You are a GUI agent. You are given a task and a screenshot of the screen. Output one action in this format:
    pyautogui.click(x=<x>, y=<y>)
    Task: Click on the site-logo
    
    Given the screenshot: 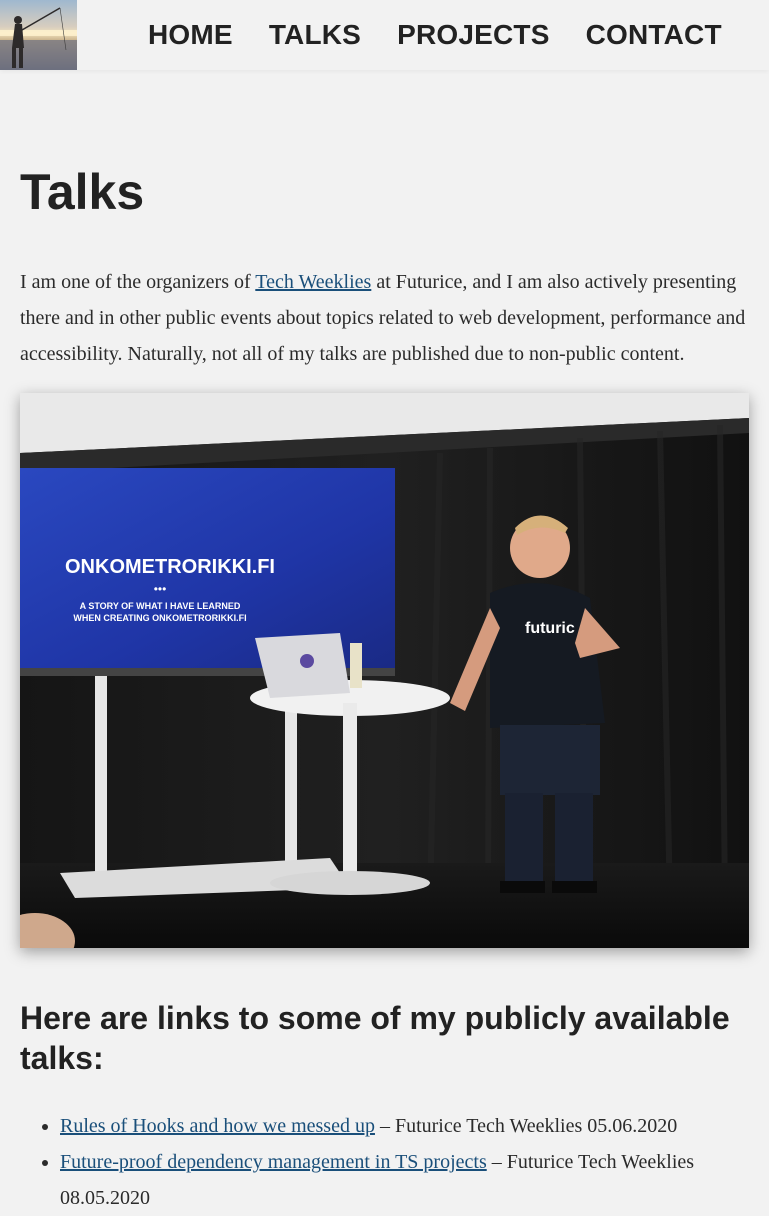 What is the action you would take?
    pyautogui.click(x=38, y=35)
    